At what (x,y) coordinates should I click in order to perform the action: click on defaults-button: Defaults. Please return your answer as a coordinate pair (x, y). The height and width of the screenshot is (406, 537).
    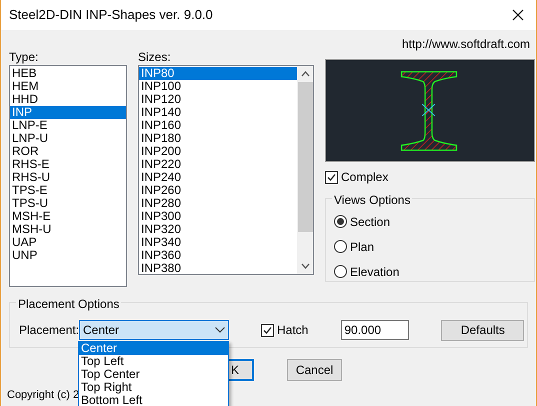
    Looking at the image, I should click on (482, 330).